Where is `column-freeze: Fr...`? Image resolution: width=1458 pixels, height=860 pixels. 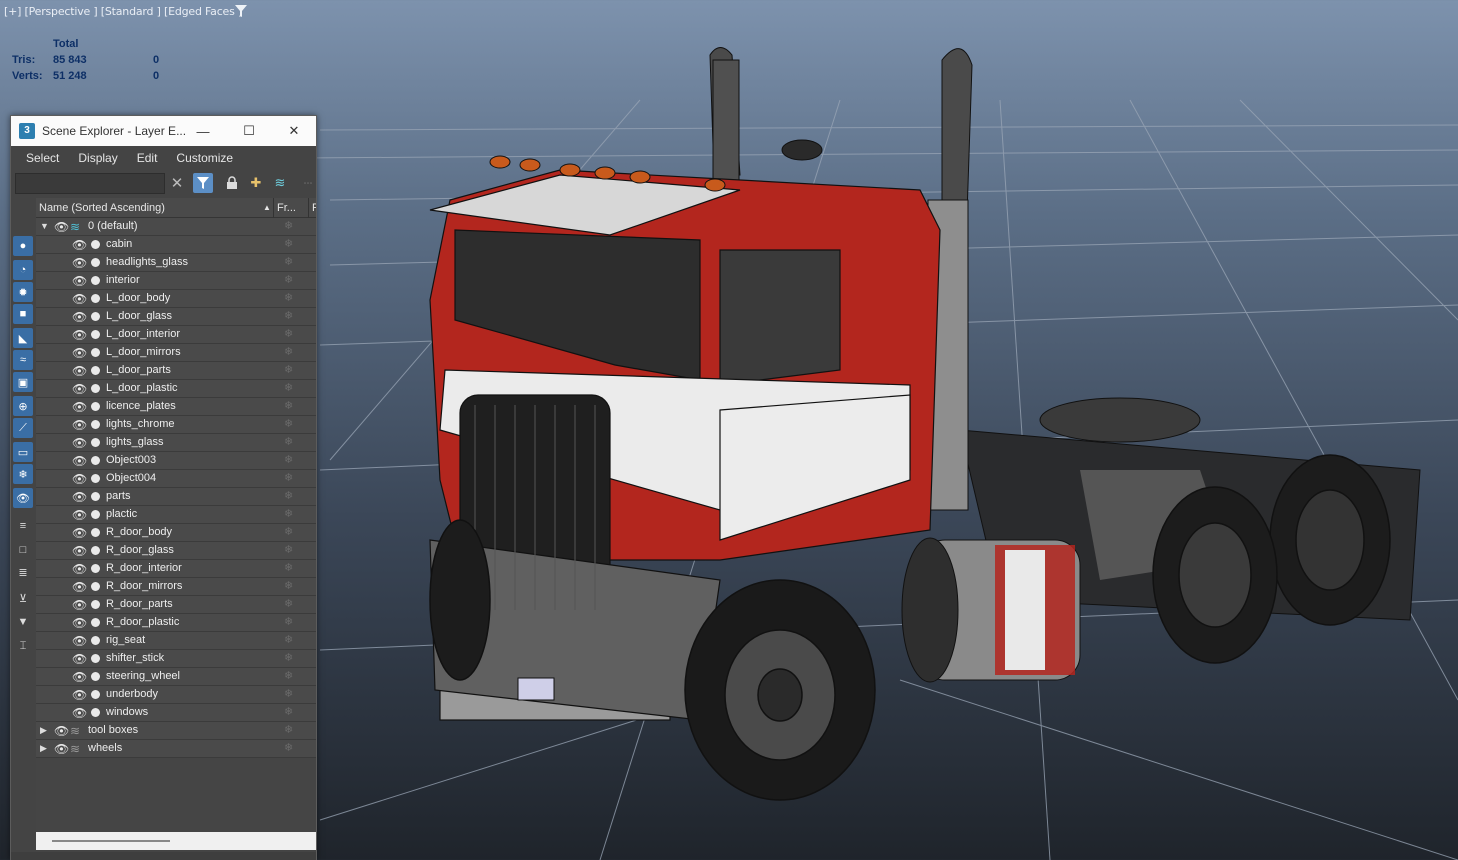 column-freeze: Fr... is located at coordinates (286, 208).